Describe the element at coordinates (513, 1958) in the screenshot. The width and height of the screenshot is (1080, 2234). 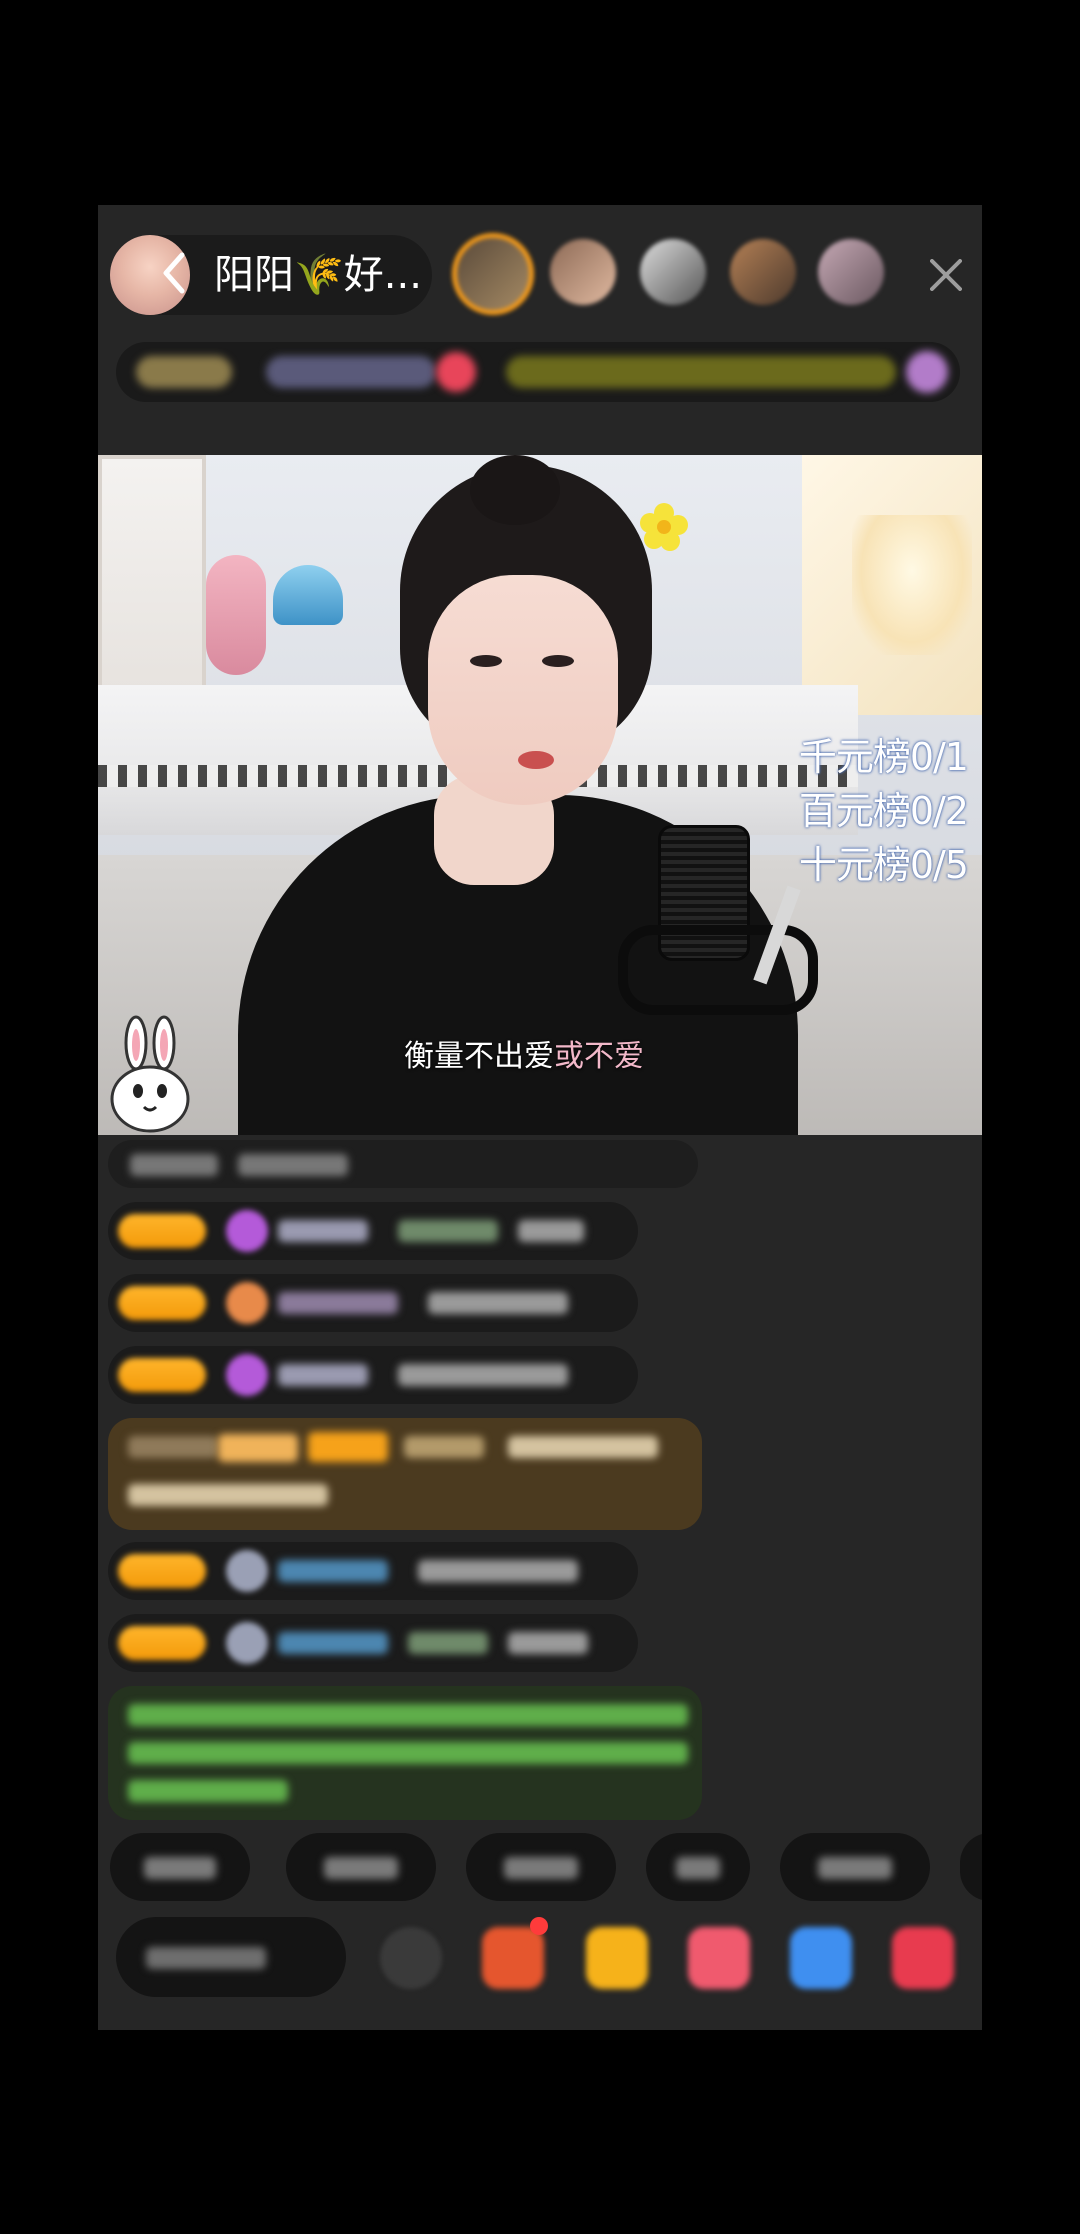
I see `red-packet-icon` at that location.